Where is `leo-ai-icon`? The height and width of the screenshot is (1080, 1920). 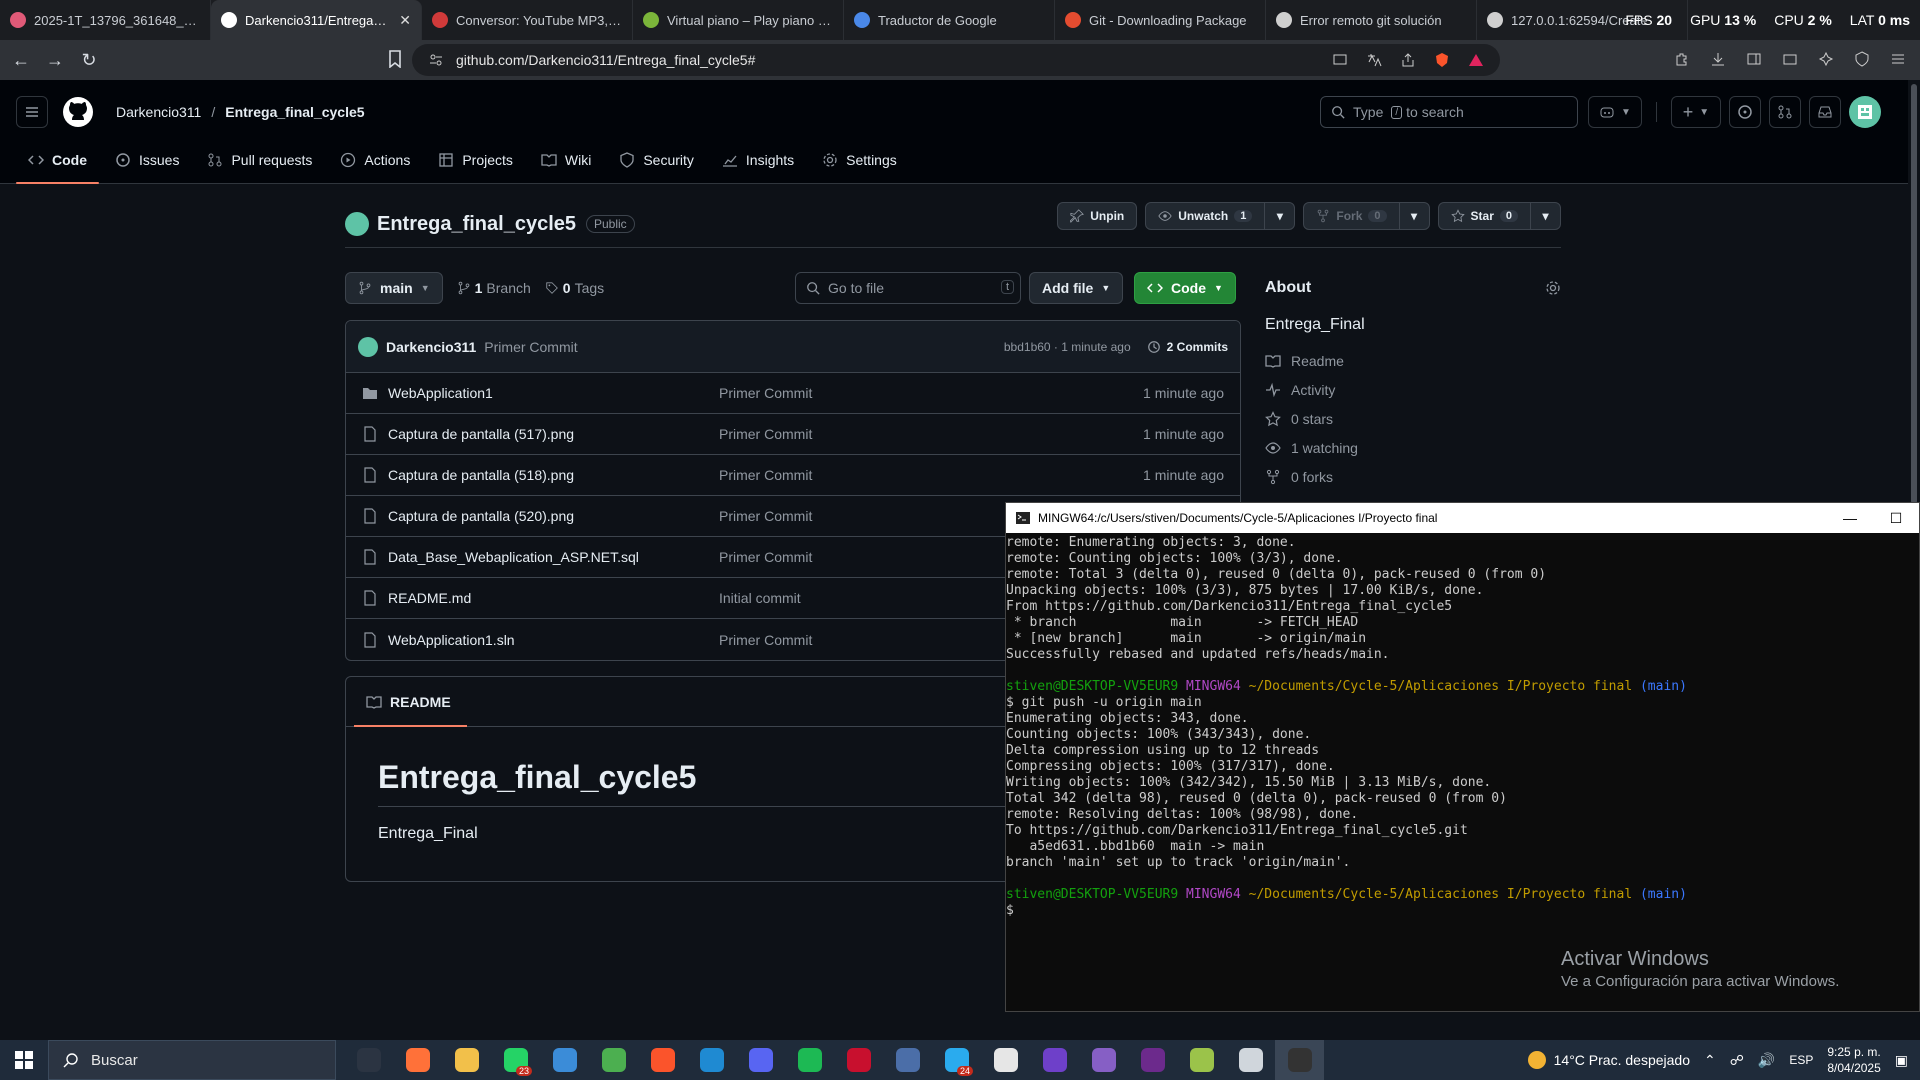
leo-ai-icon is located at coordinates (1826, 59).